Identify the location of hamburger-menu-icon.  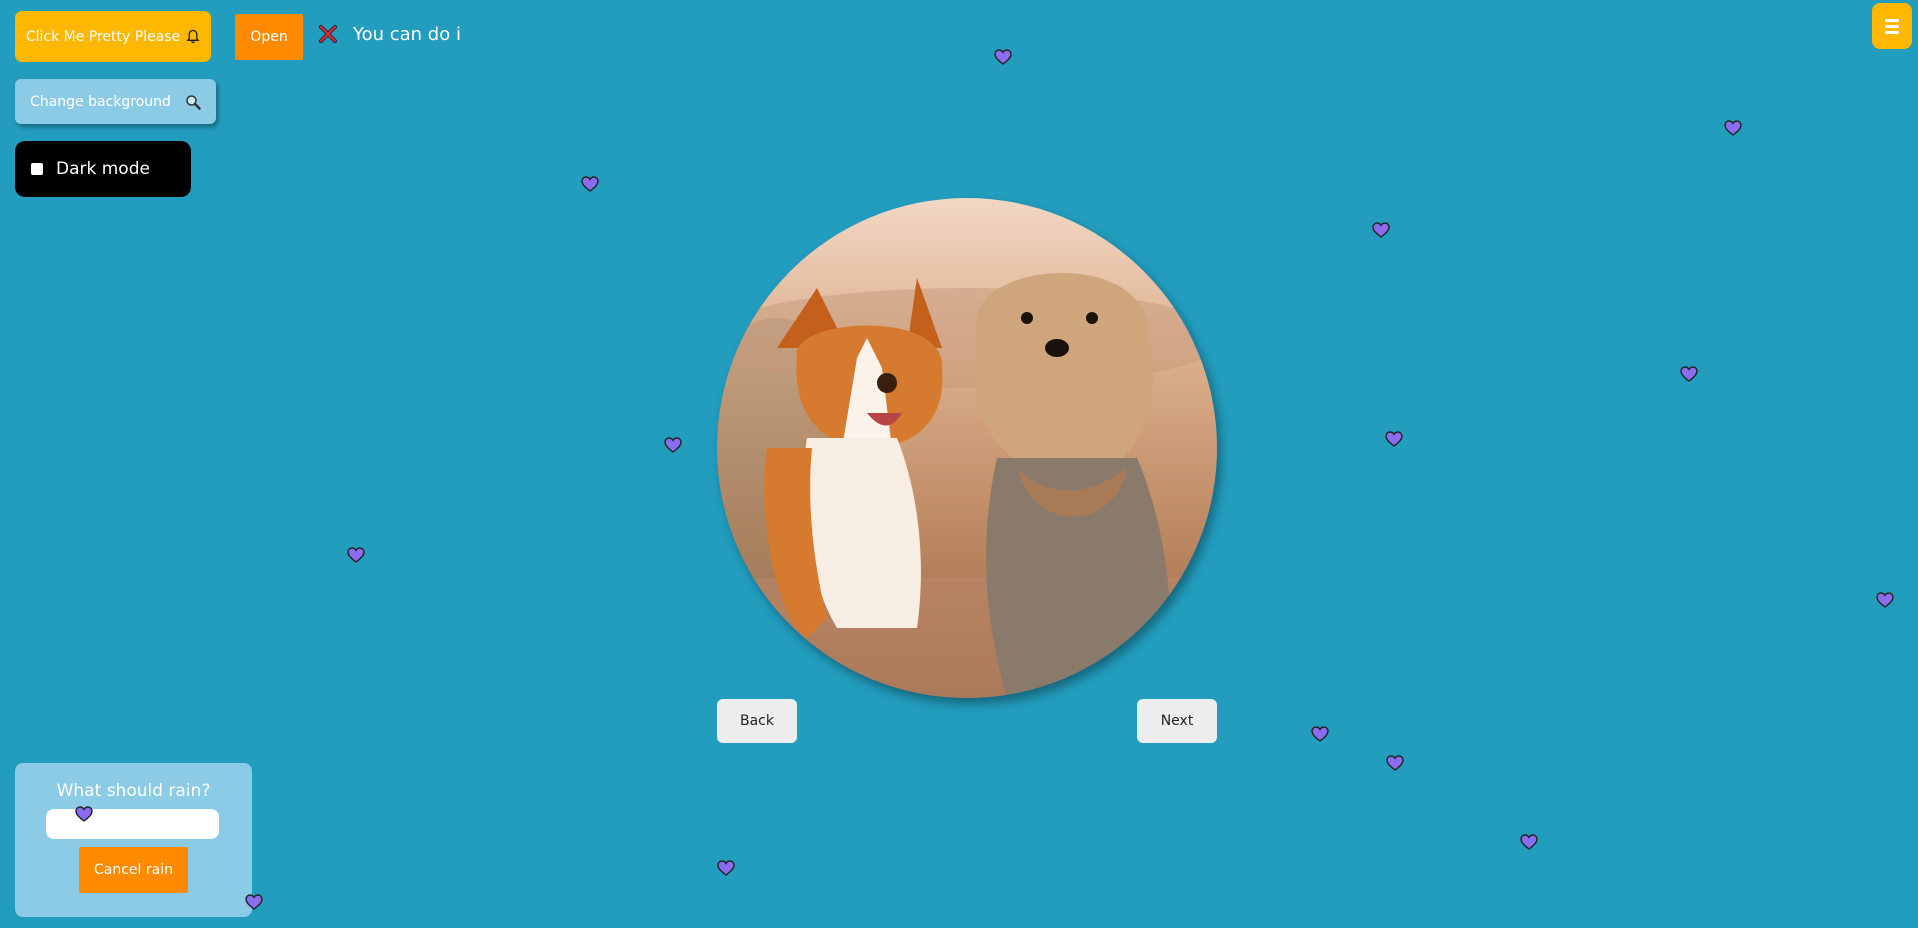
(1892, 26).